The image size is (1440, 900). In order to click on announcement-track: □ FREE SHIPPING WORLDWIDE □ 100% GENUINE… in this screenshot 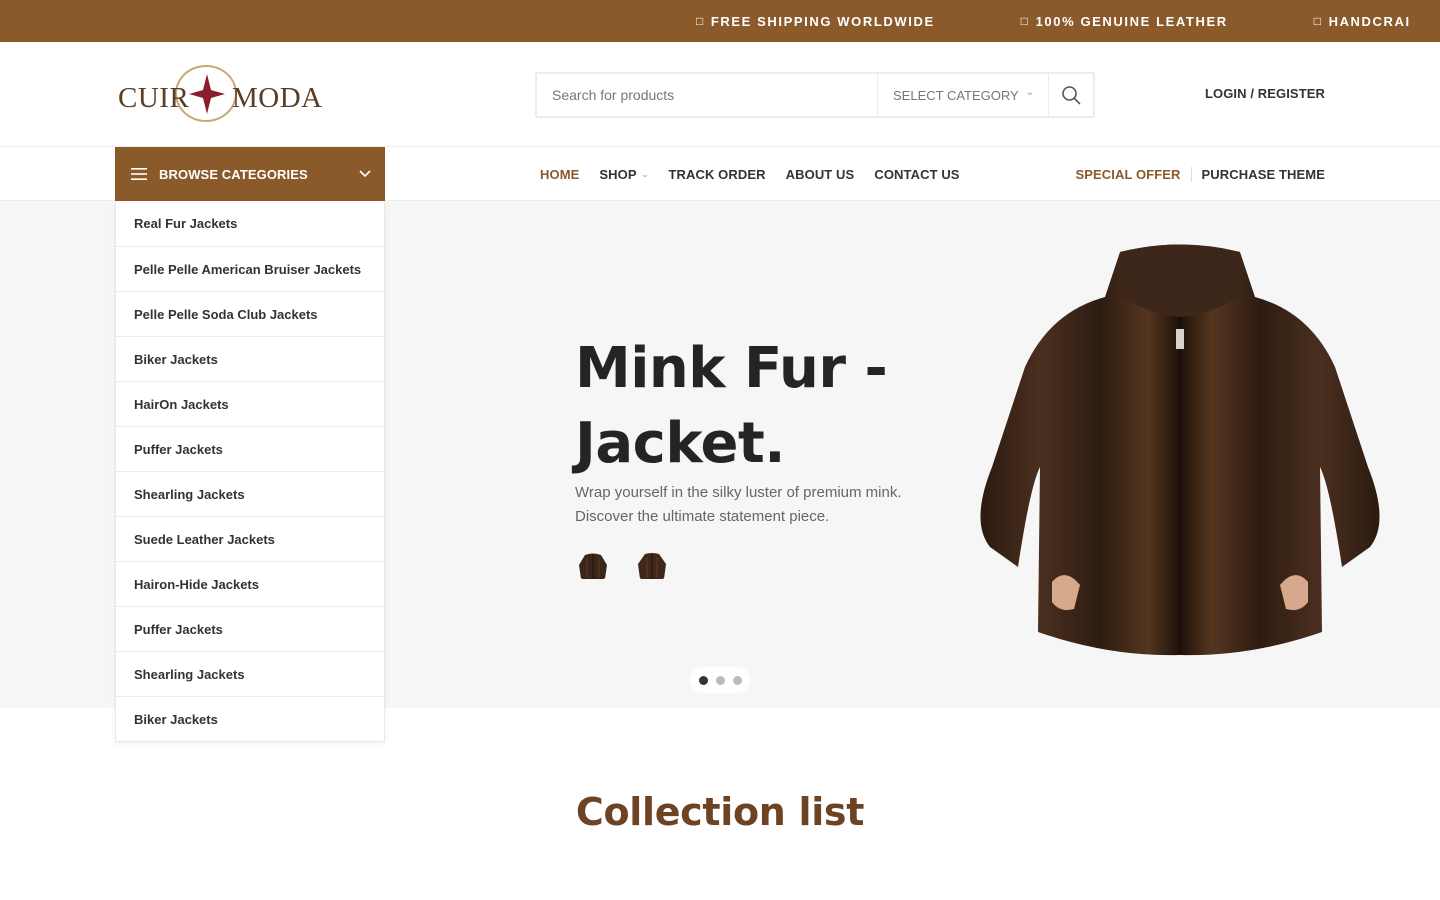, I will do `click(1068, 21)`.